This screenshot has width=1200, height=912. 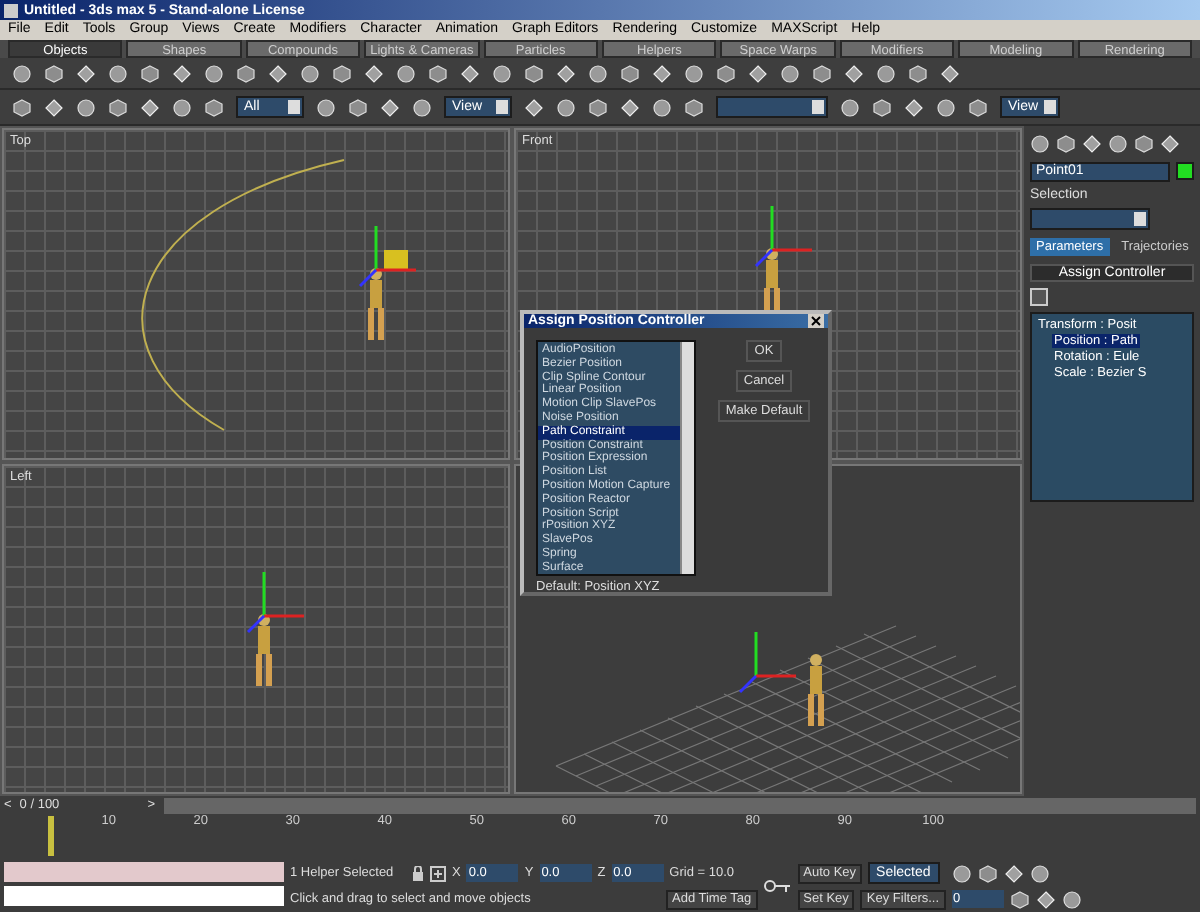 I want to click on lock-icon, so click(x=418, y=873).